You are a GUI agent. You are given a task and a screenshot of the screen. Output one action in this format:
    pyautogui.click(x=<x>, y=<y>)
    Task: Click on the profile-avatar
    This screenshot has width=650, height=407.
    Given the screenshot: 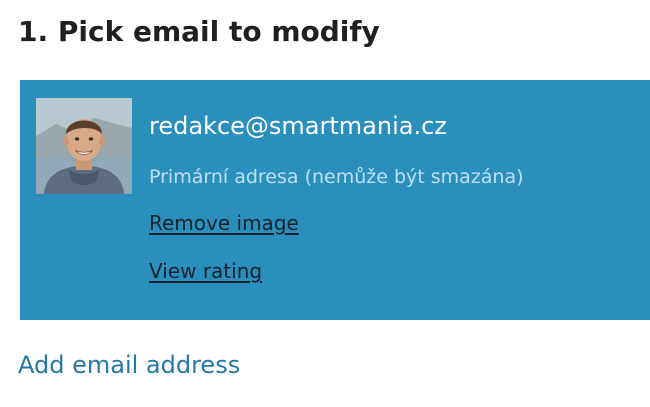 What is the action you would take?
    pyautogui.click(x=84, y=146)
    